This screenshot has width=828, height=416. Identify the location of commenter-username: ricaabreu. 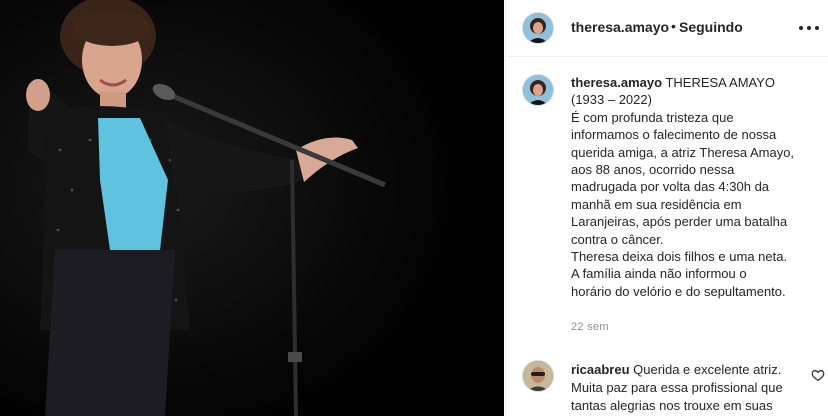
(600, 369).